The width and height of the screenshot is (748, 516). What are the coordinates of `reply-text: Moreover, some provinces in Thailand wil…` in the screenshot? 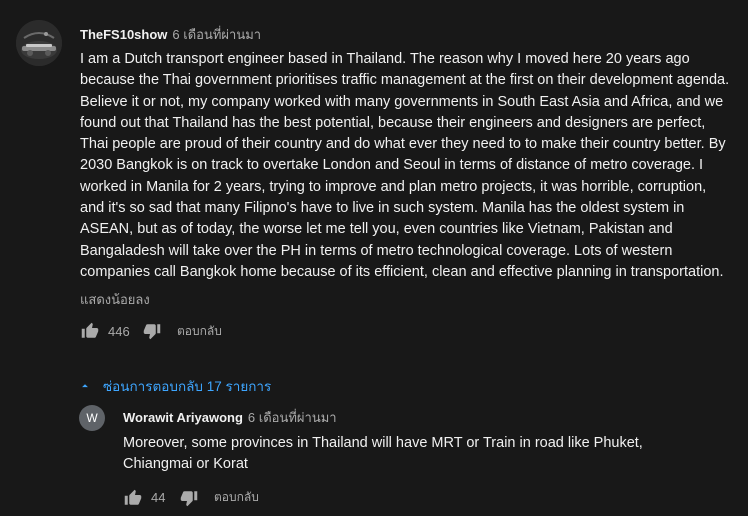 It's located at (383, 454).